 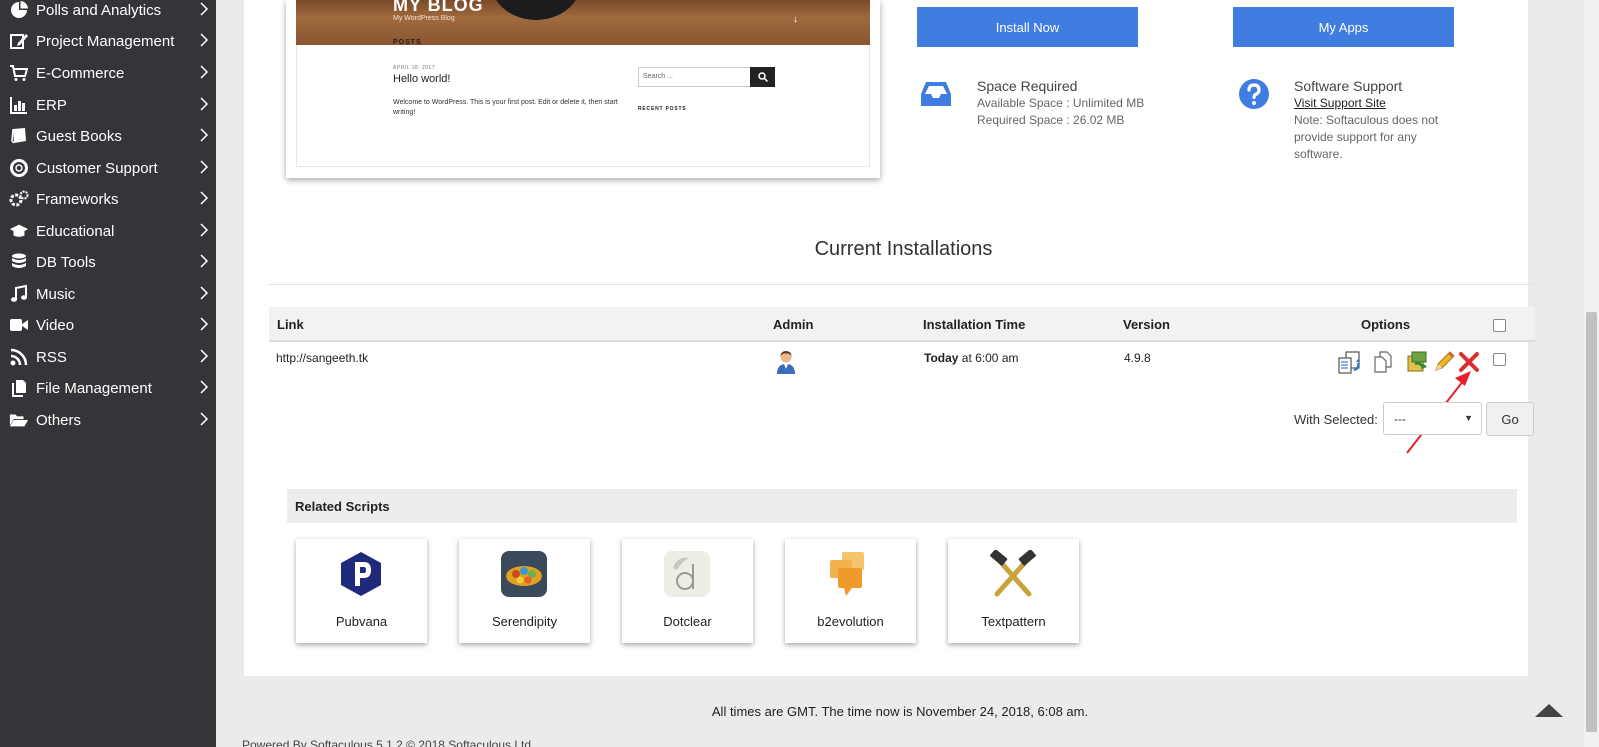 What do you see at coordinates (850, 621) in the screenshot?
I see `related-script-label: b2evolution` at bounding box center [850, 621].